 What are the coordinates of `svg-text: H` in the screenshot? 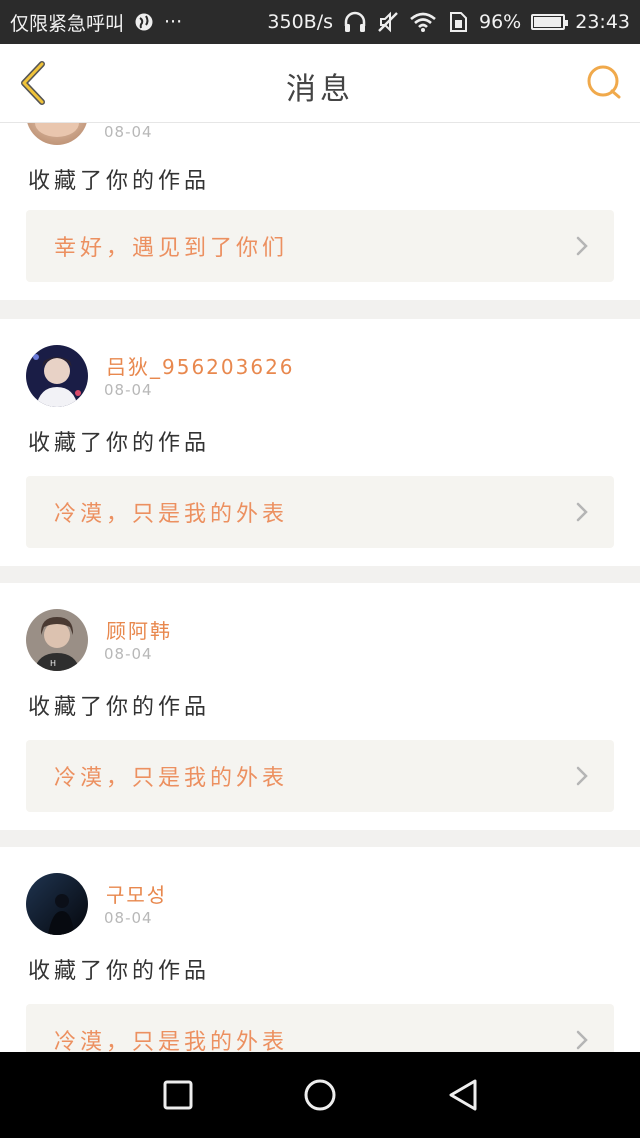 It's located at (53, 663).